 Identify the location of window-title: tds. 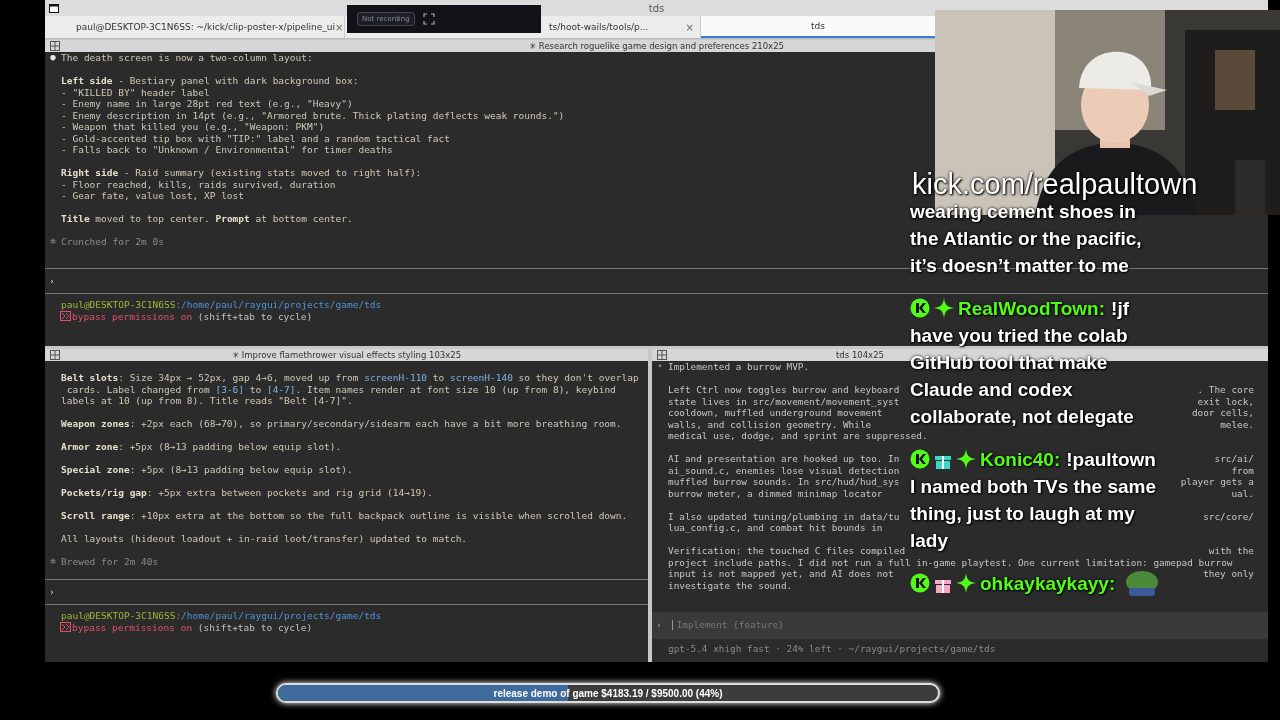
(656, 8).